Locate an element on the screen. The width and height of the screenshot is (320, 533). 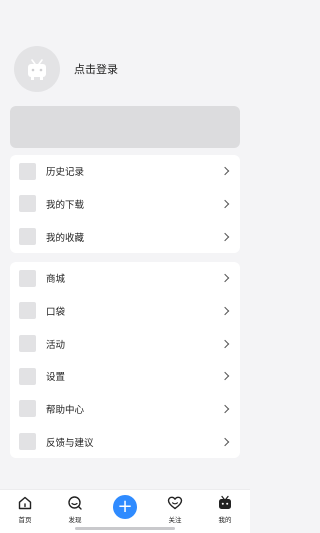
banner-placeholder is located at coordinates (125, 127).